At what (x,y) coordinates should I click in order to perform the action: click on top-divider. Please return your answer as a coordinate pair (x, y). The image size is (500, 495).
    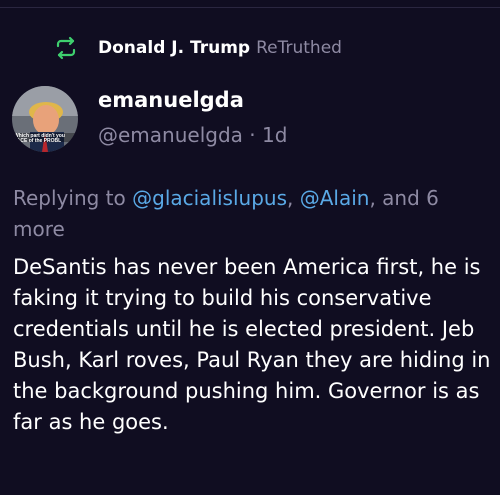
    Looking at the image, I should click on (250, 7).